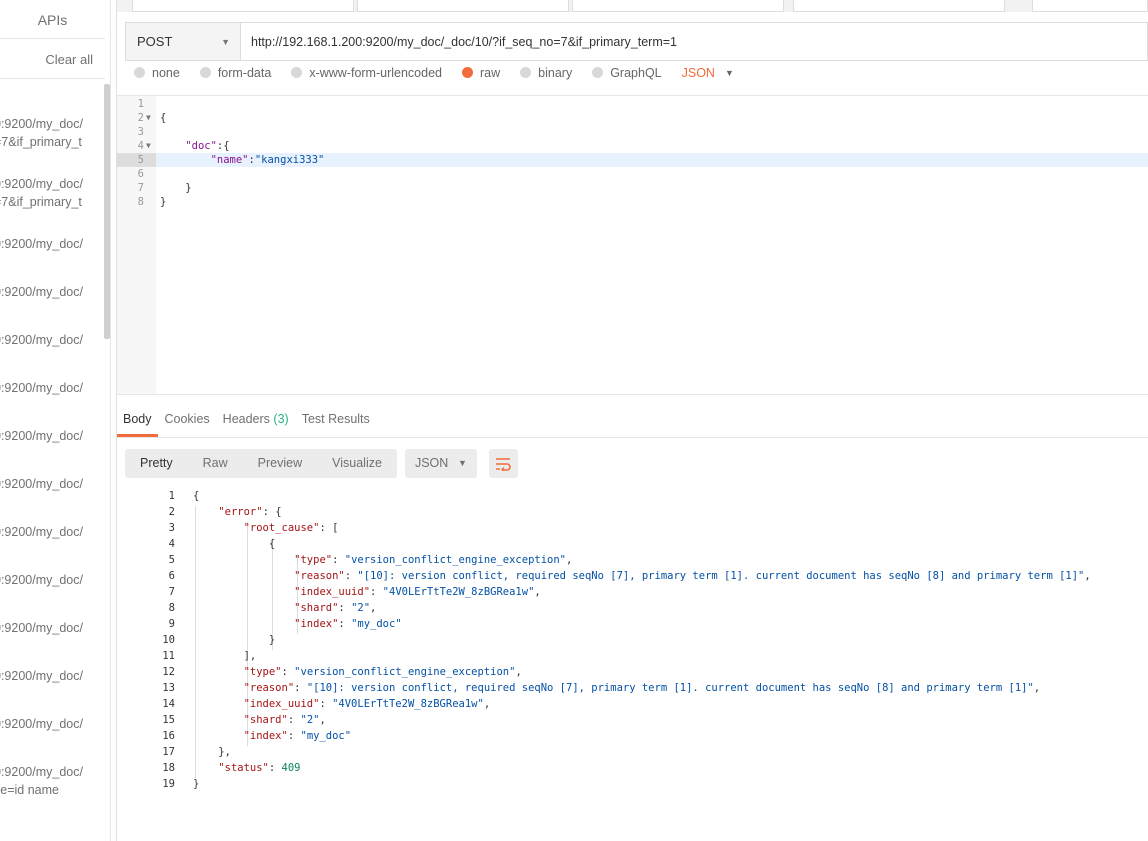  What do you see at coordinates (168, 720) in the screenshot?
I see `line-number: 15` at bounding box center [168, 720].